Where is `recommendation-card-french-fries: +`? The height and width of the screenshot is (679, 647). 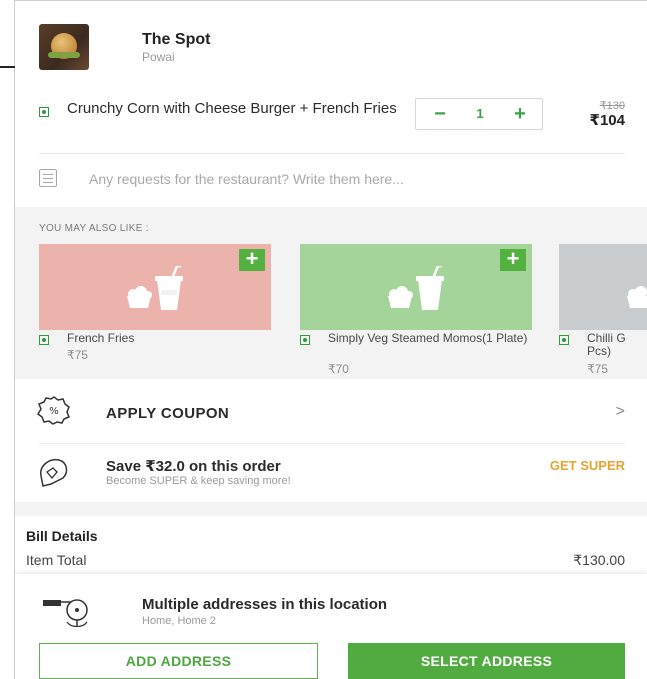
recommendation-card-french-fries: + is located at coordinates (155, 287).